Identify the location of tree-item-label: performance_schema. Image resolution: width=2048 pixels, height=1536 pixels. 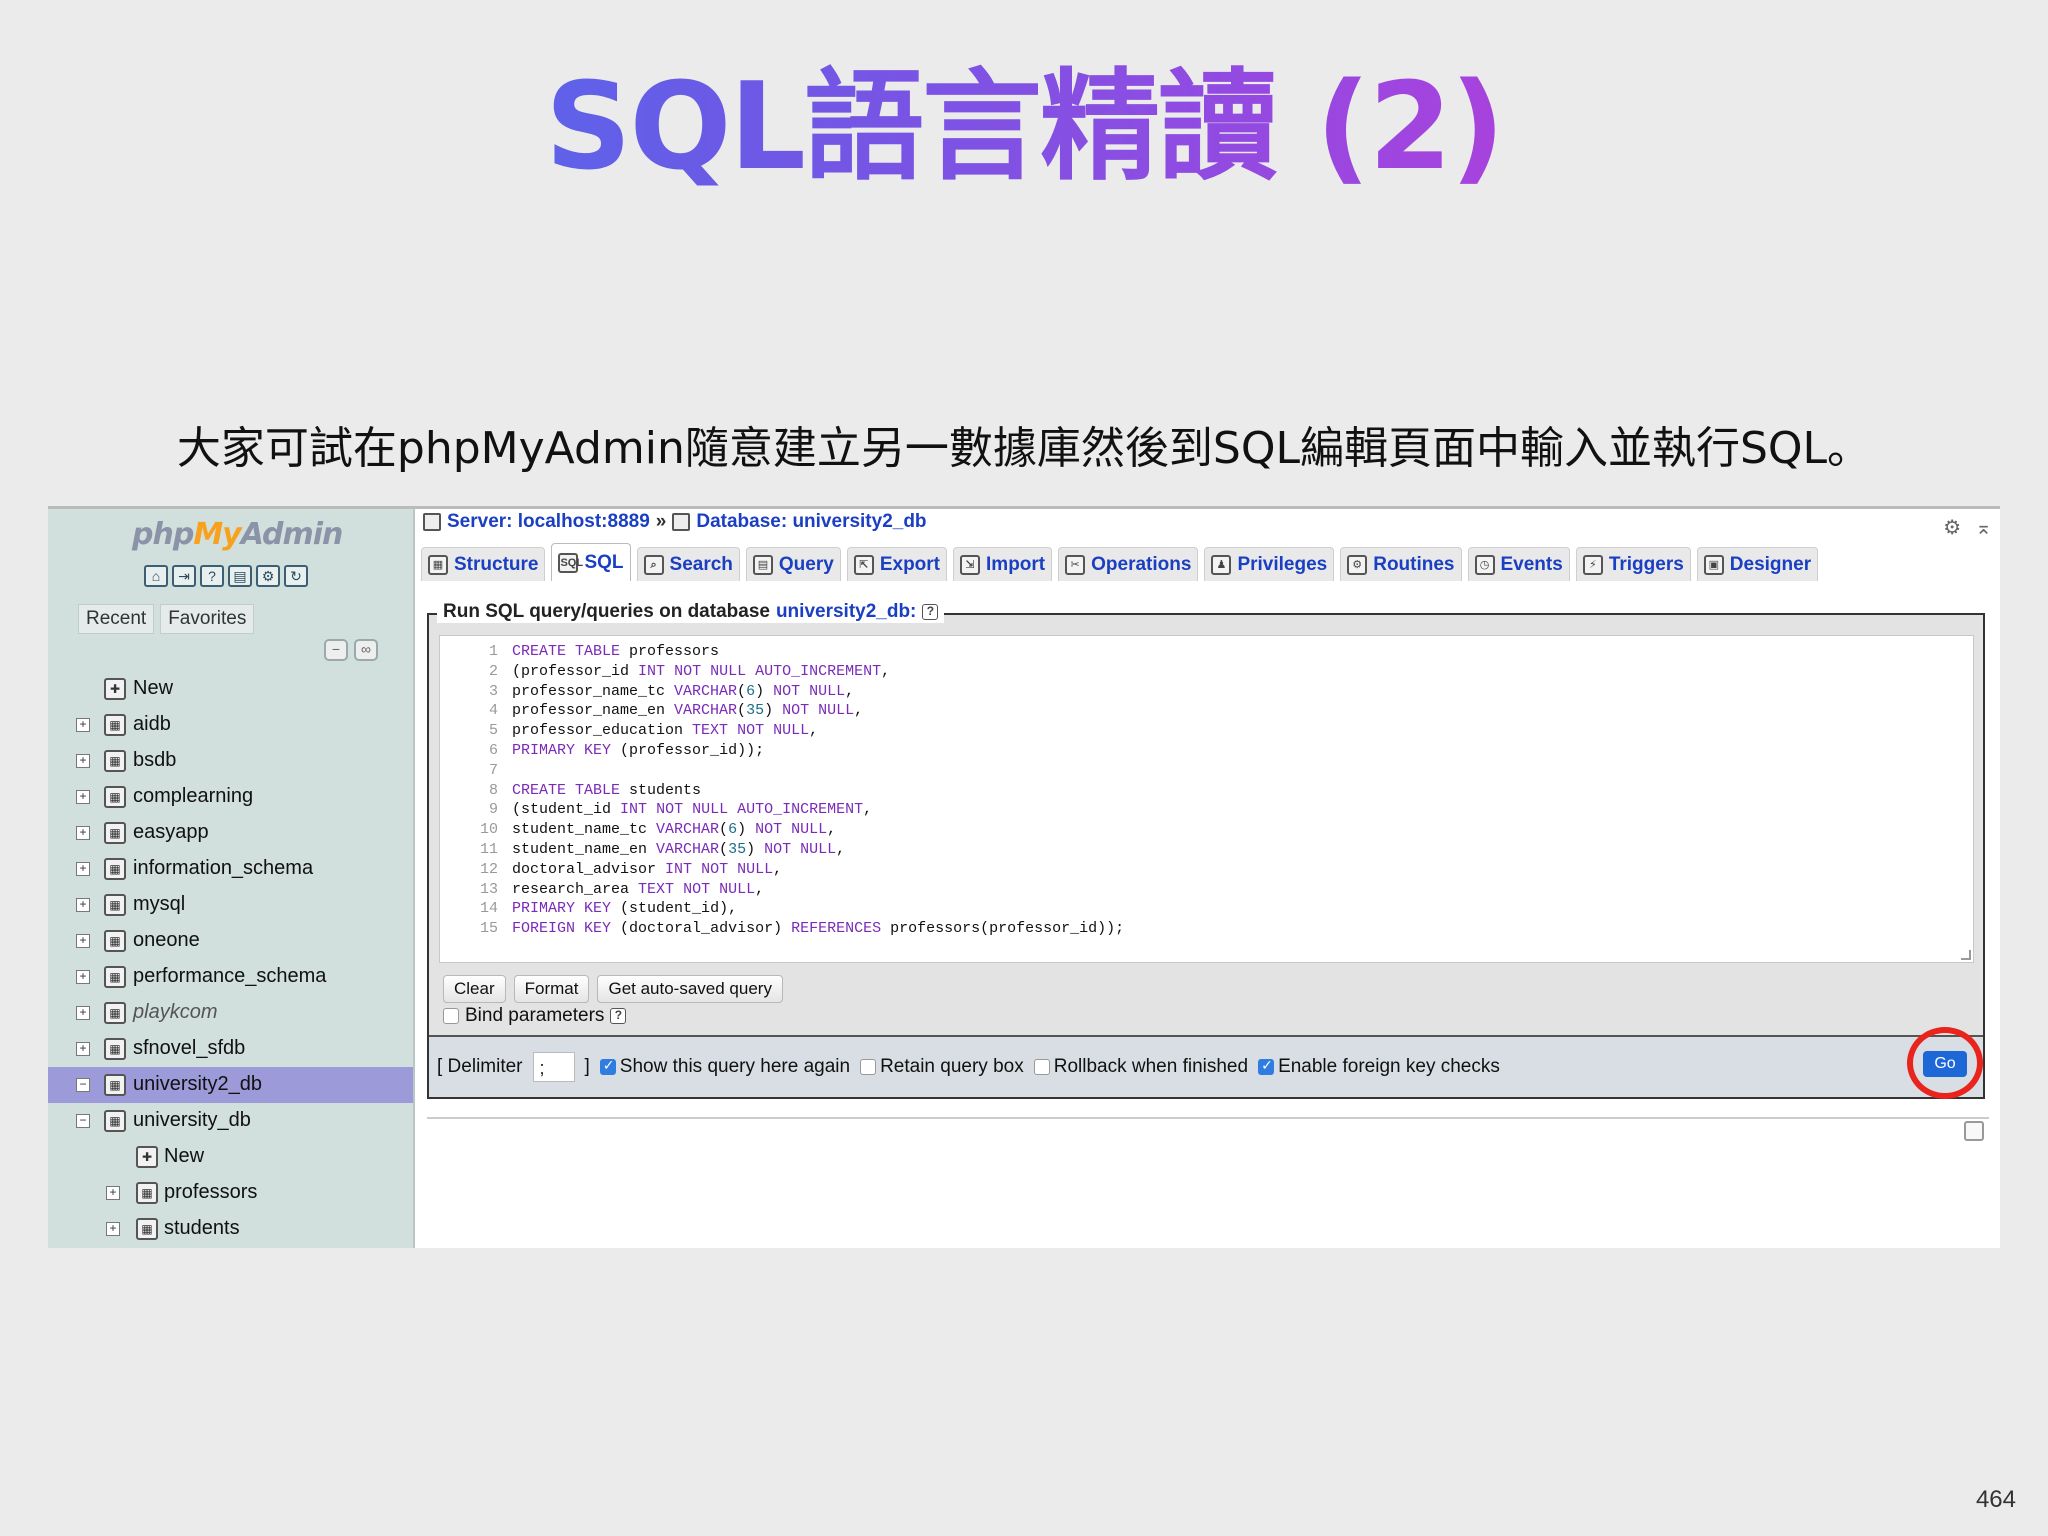
(229, 976).